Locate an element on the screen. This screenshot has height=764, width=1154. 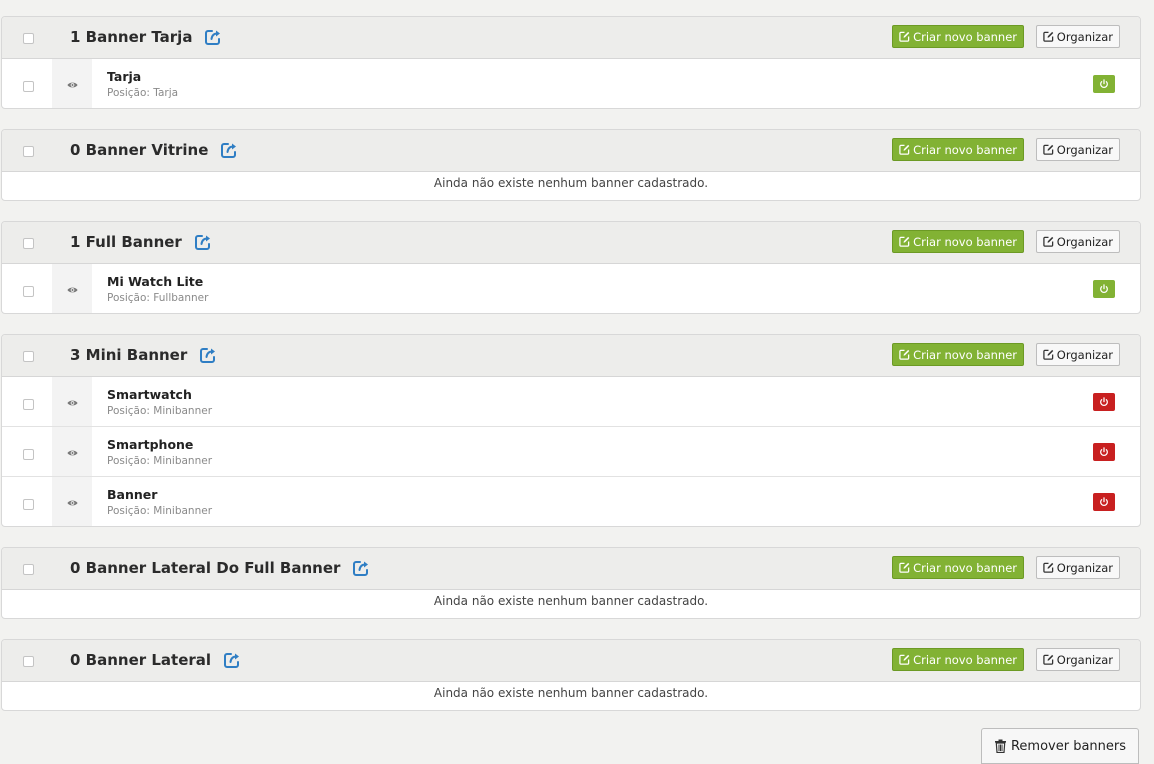
banner-row: Tarja Posição: Tarja is located at coordinates (571, 83).